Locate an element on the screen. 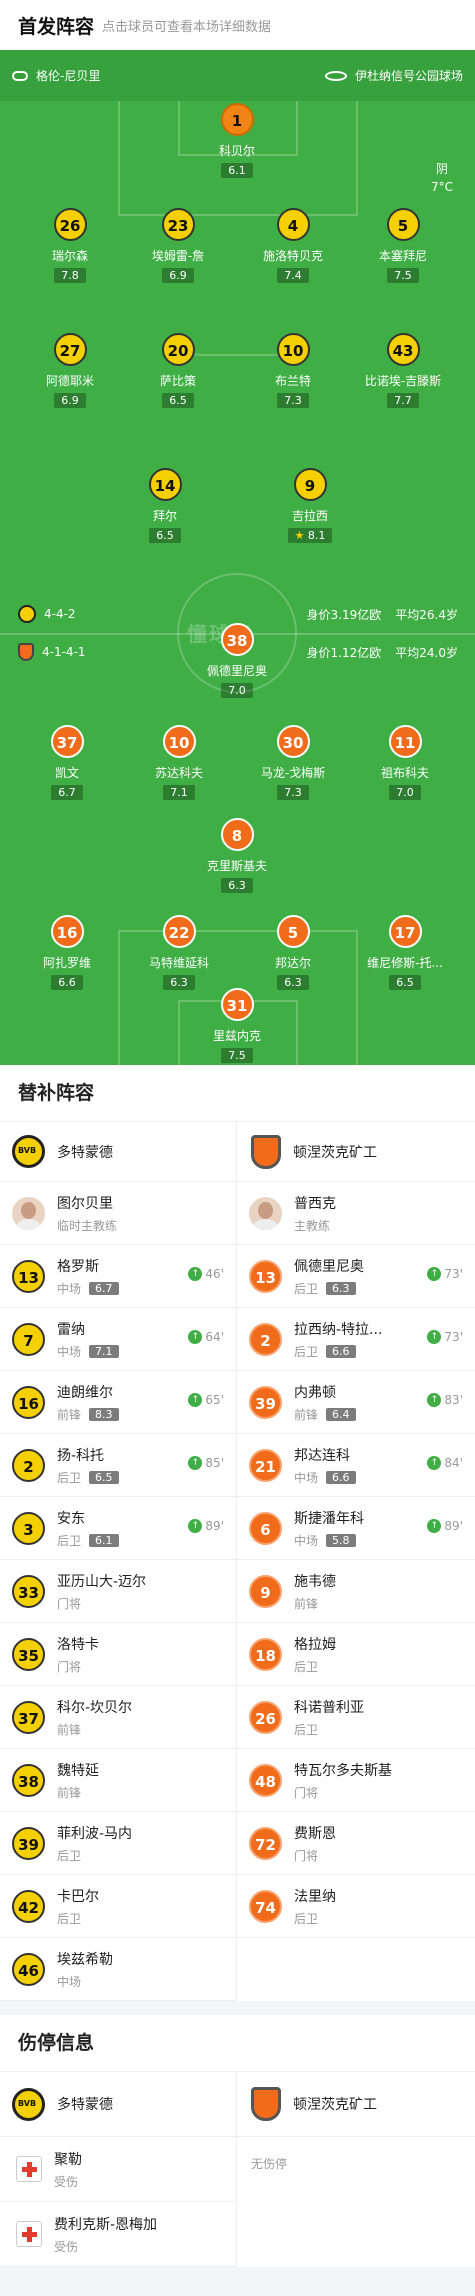 The image size is (475, 2296). jersey-number: 2 is located at coordinates (28, 1465).